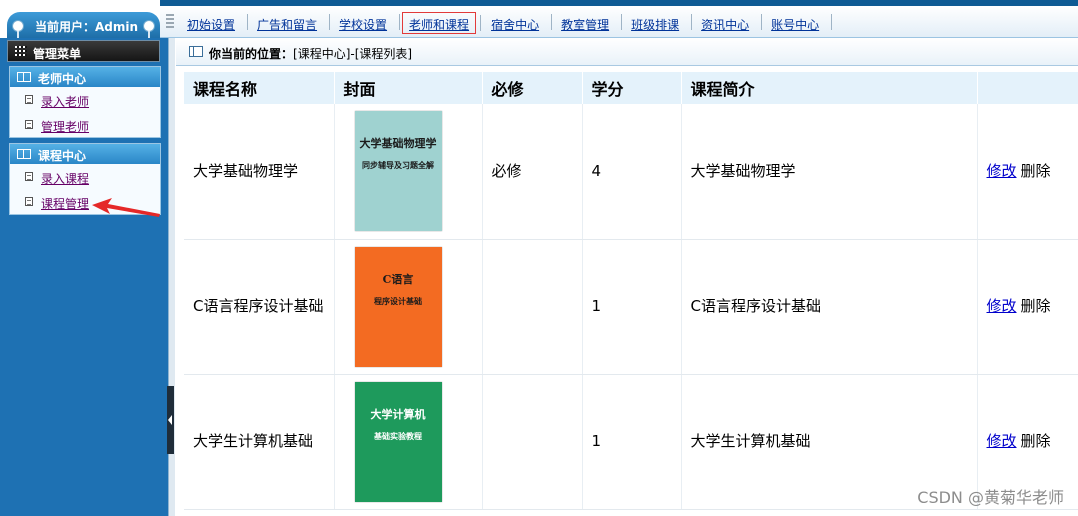  Describe the element at coordinates (990, 497) in the screenshot. I see `watermark: CSDN @黄菊华老师` at that location.